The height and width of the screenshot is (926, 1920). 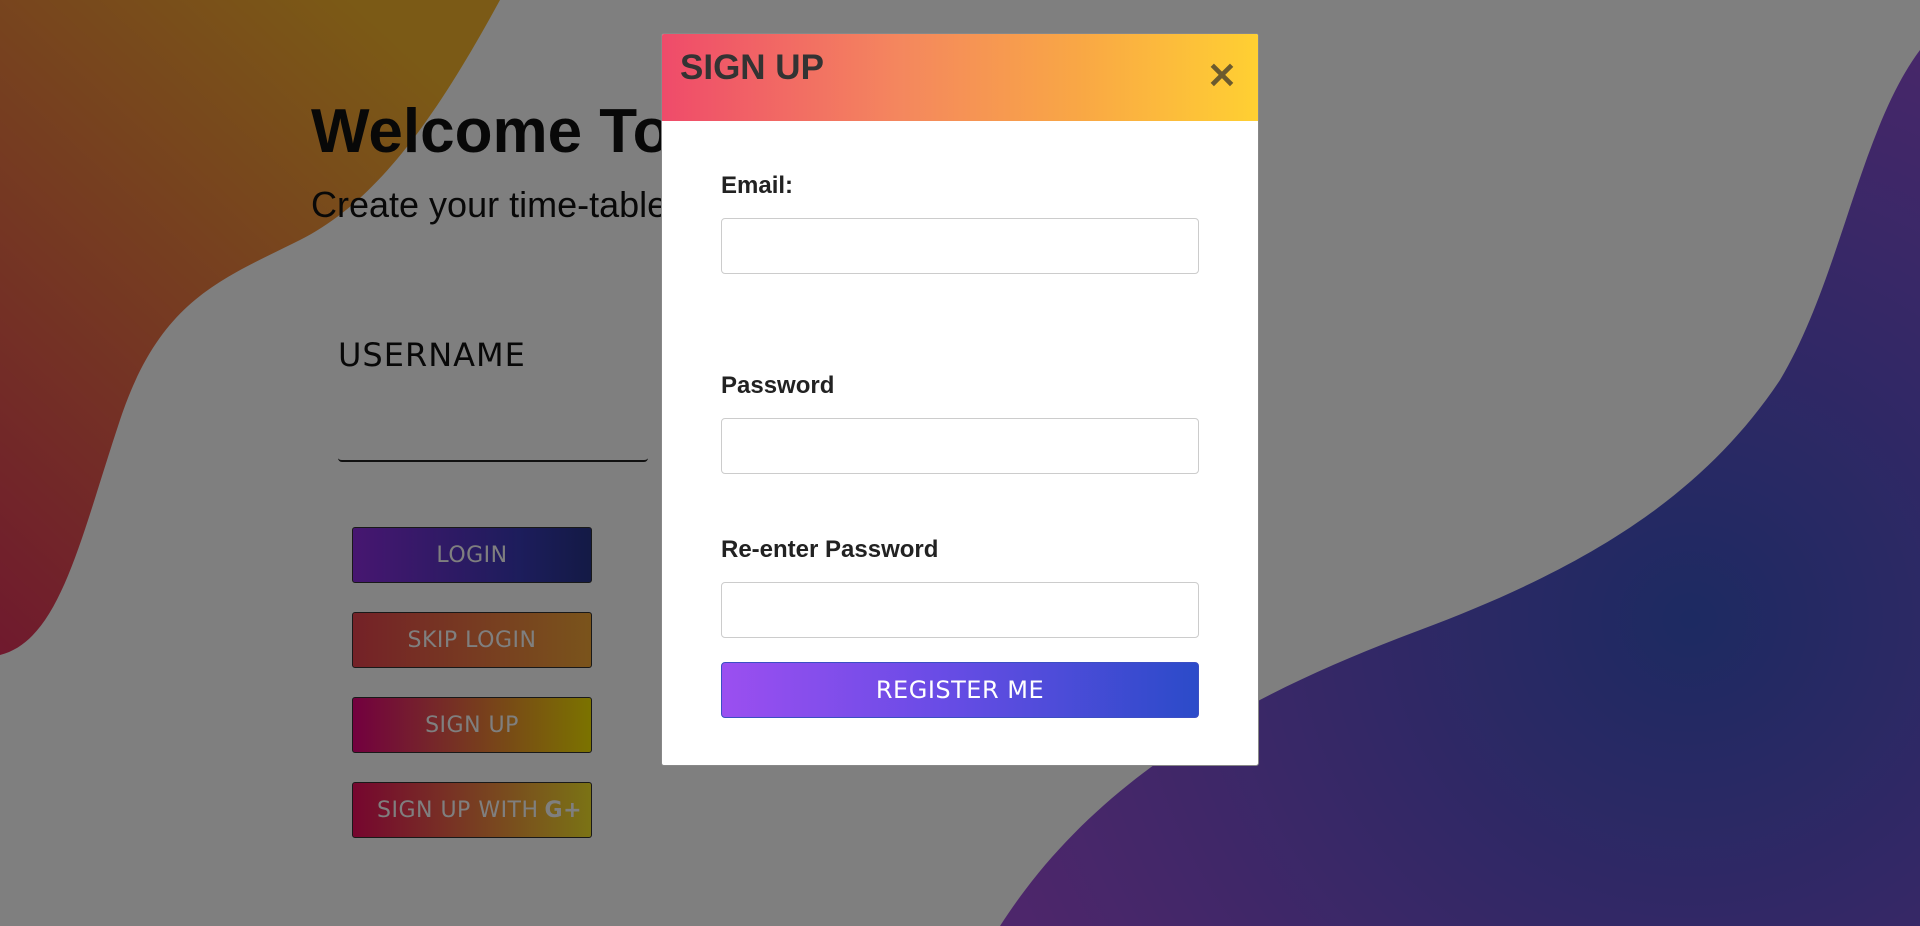 What do you see at coordinates (1222, 76) in the screenshot?
I see `close-icon: ✕` at bounding box center [1222, 76].